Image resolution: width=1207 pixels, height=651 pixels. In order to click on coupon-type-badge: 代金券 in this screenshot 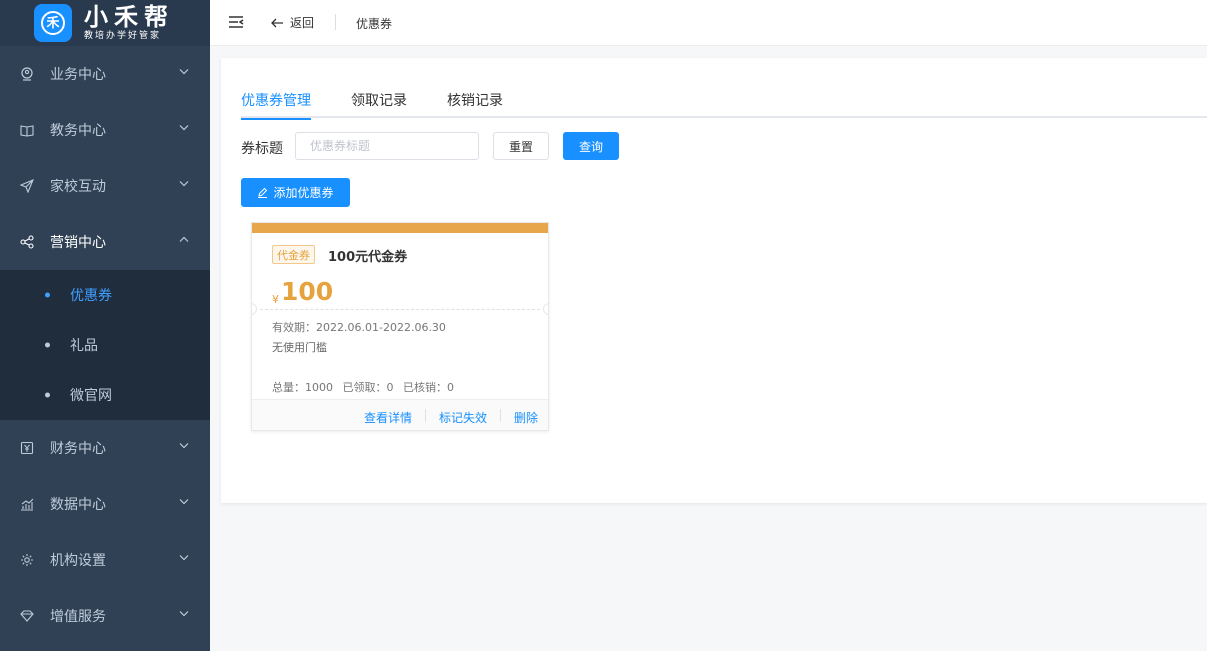, I will do `click(293, 254)`.